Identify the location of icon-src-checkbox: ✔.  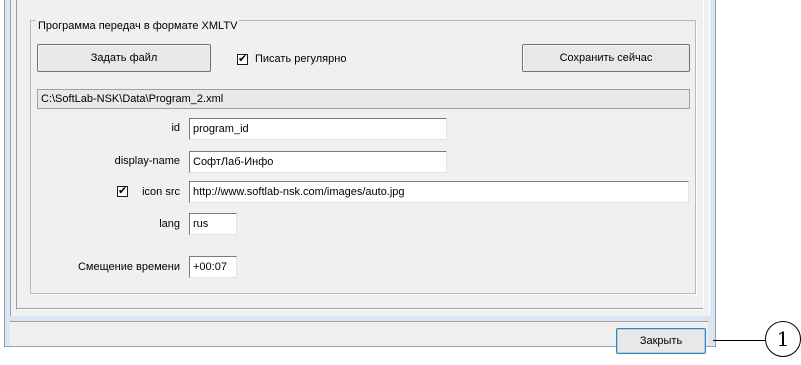
(122, 190).